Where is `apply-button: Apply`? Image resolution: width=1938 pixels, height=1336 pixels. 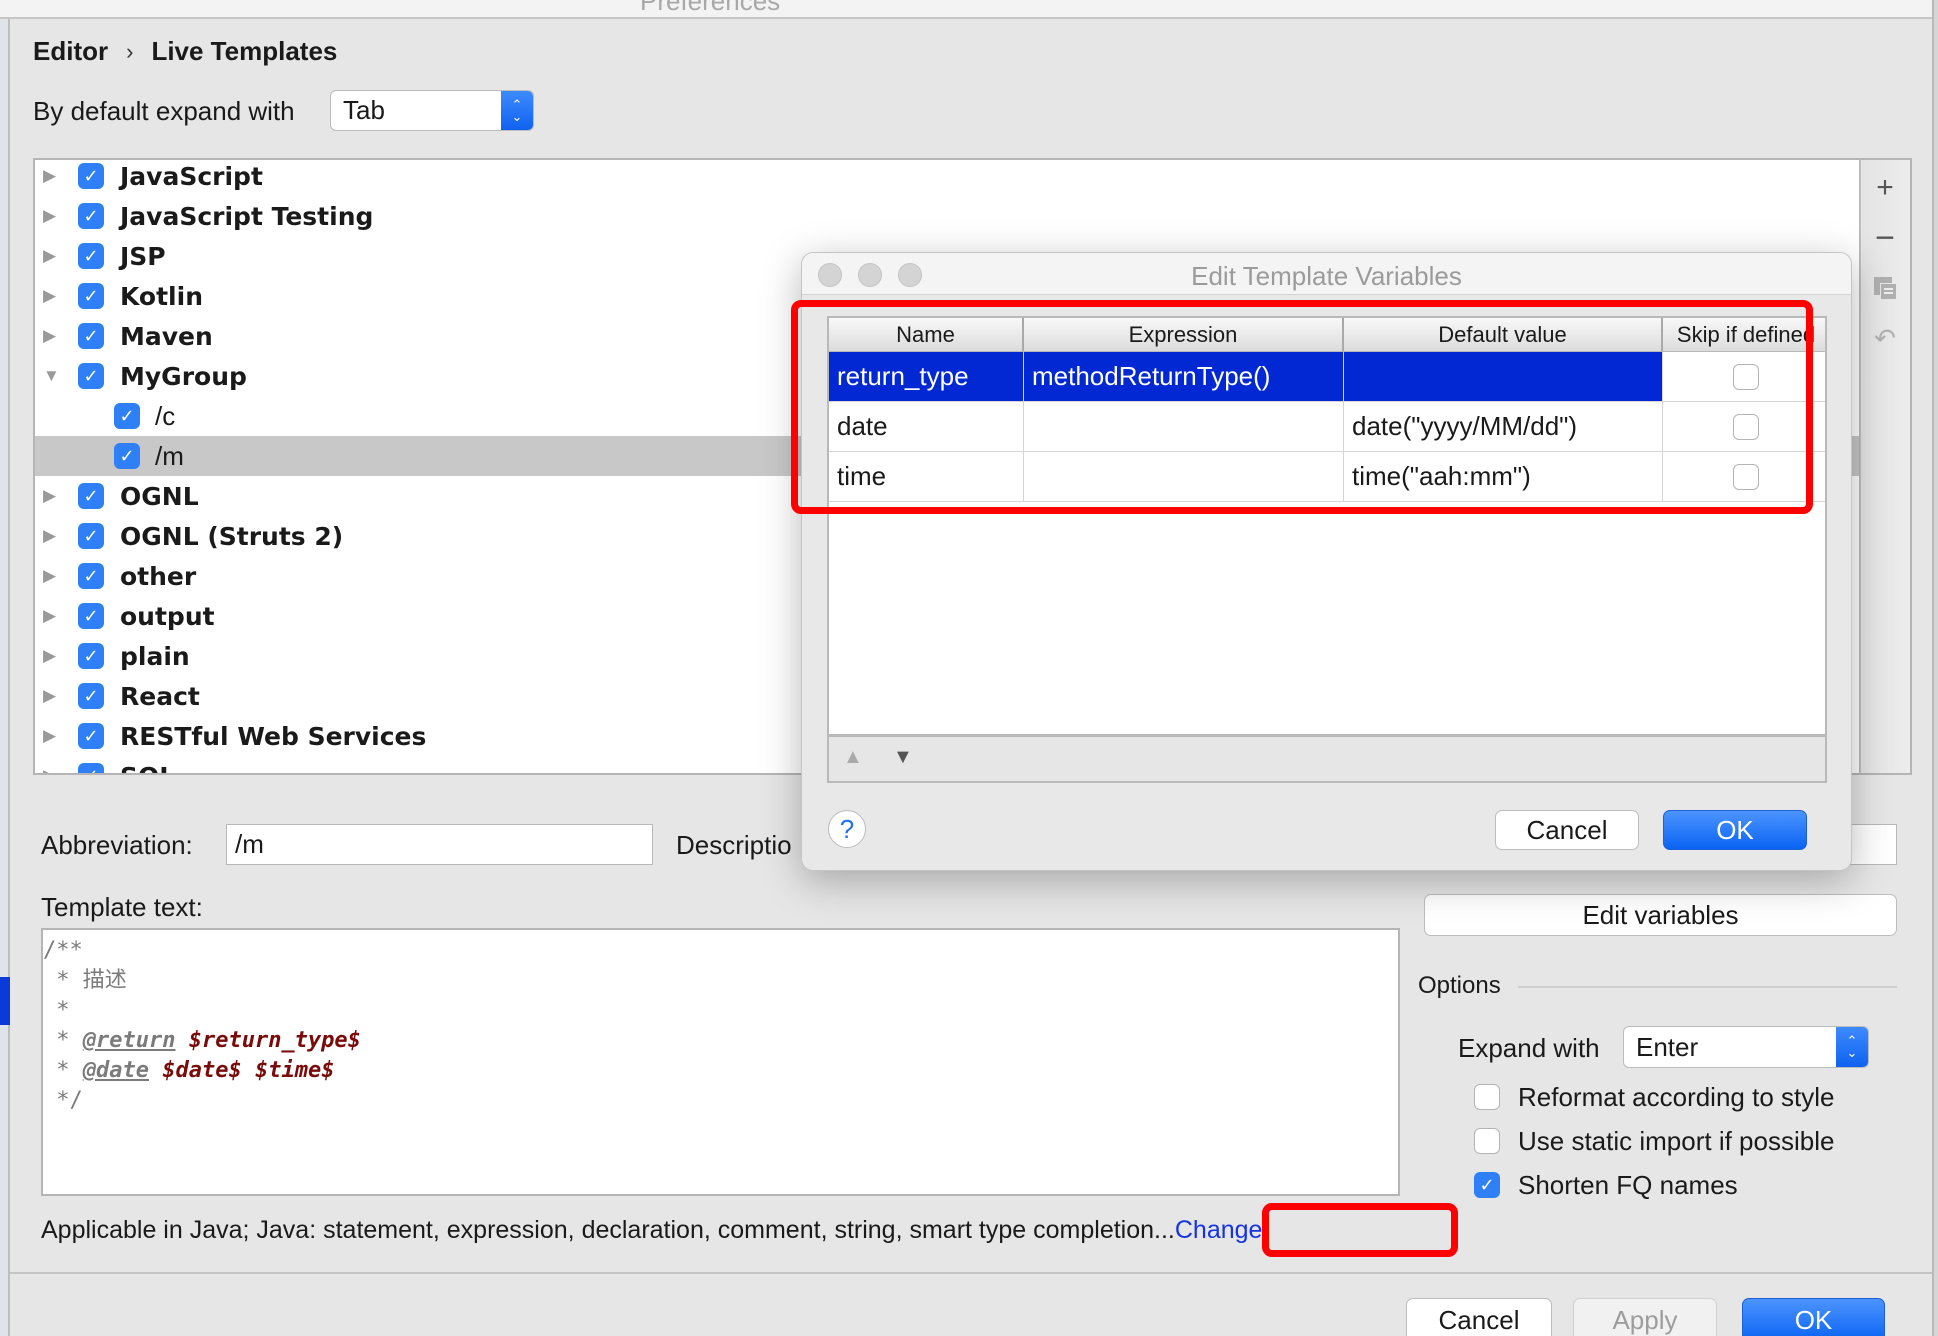 apply-button: Apply is located at coordinates (1645, 1317).